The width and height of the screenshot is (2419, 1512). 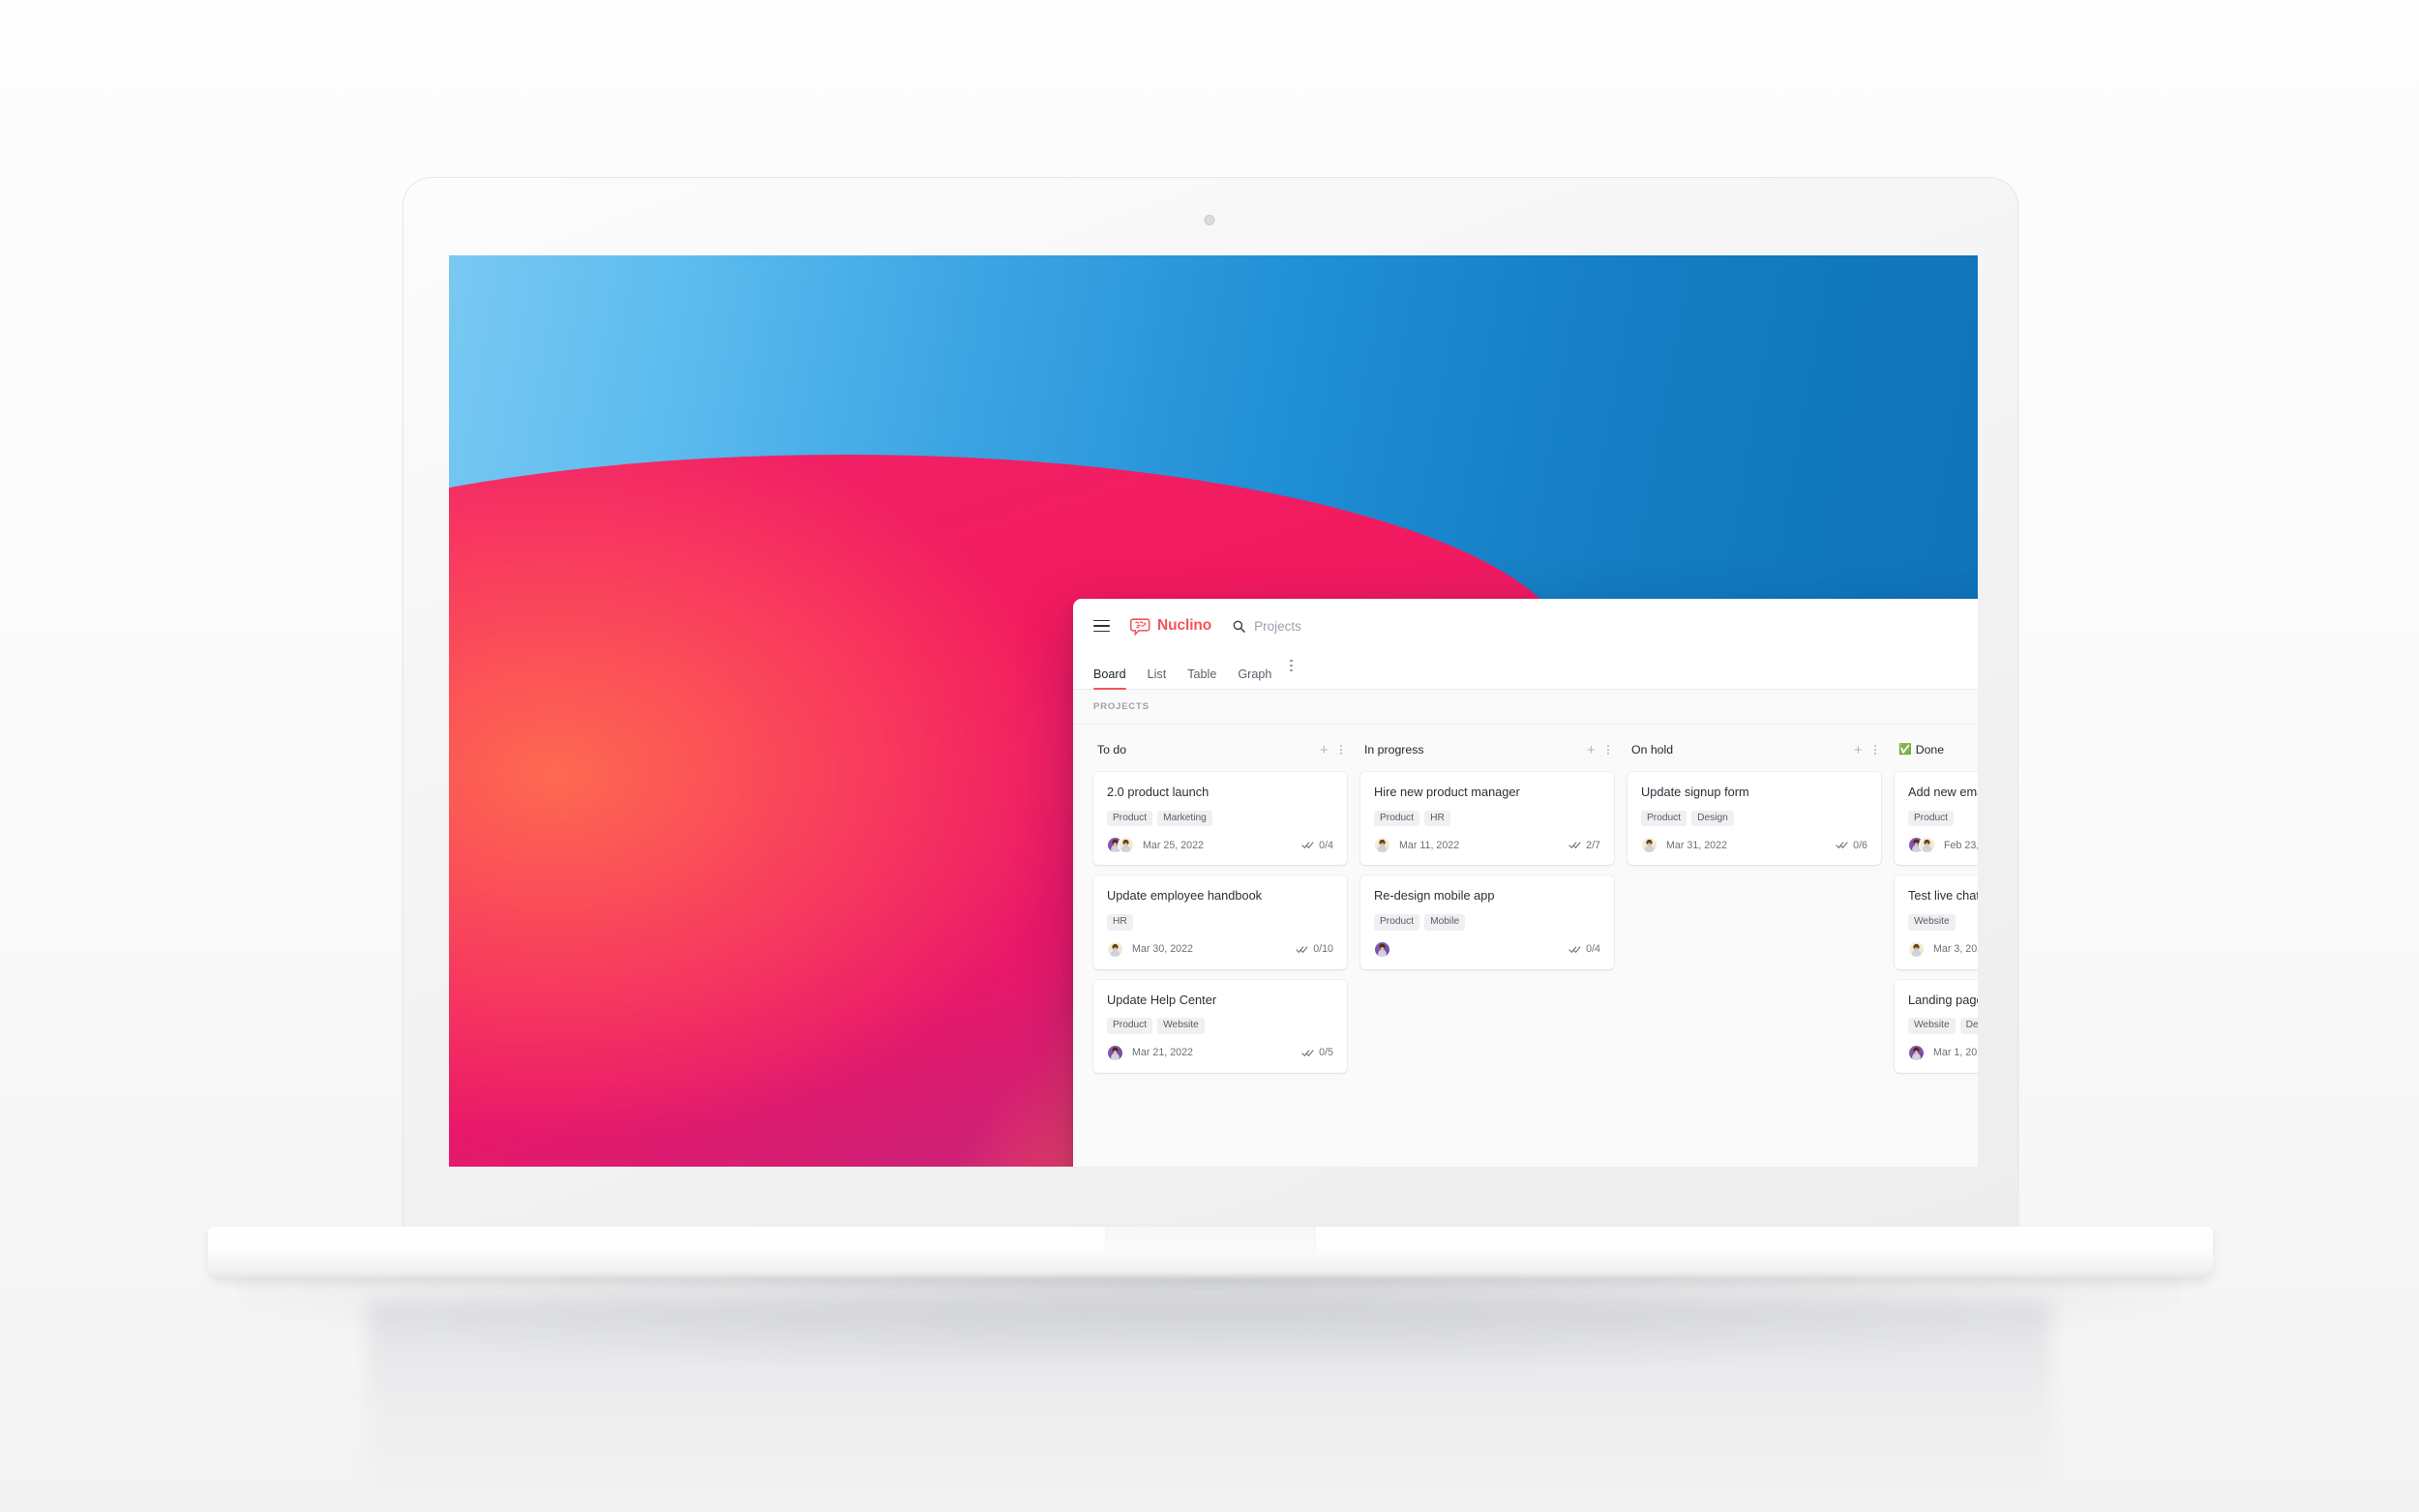 What do you see at coordinates (1323, 949) in the screenshot?
I see `checklist-count: 0/10` at bounding box center [1323, 949].